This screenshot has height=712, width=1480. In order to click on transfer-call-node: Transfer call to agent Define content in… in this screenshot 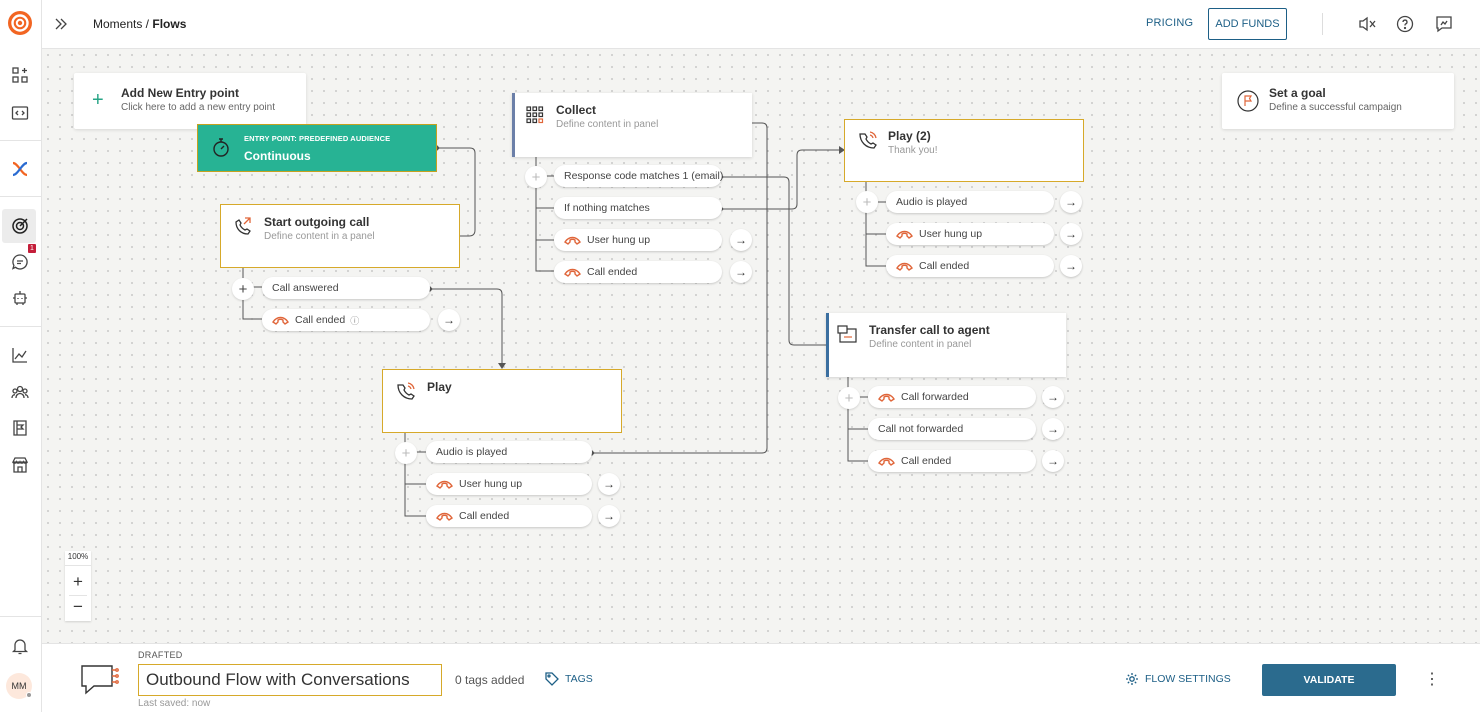, I will do `click(946, 345)`.